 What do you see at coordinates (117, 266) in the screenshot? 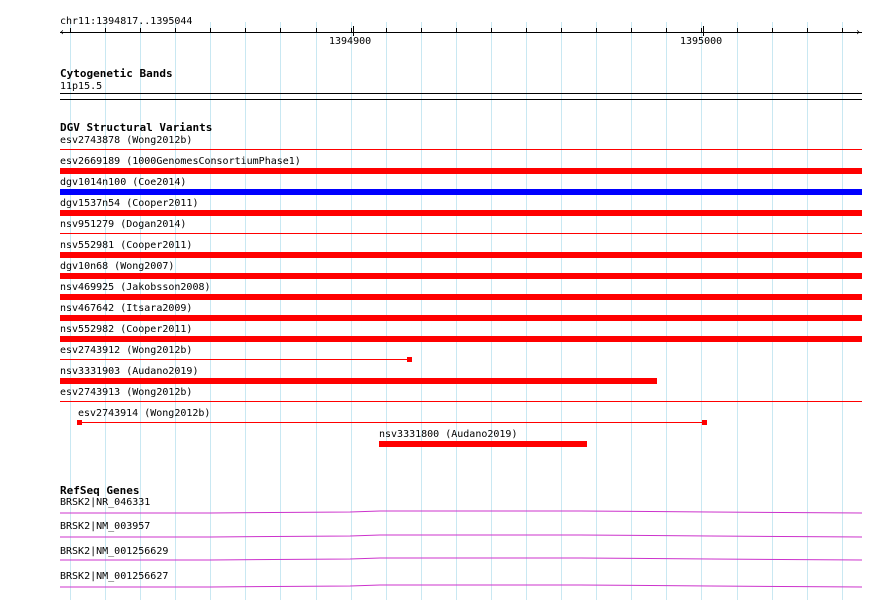
I see `dgv-feature-label: dgv10n68 (Wong2007)` at bounding box center [117, 266].